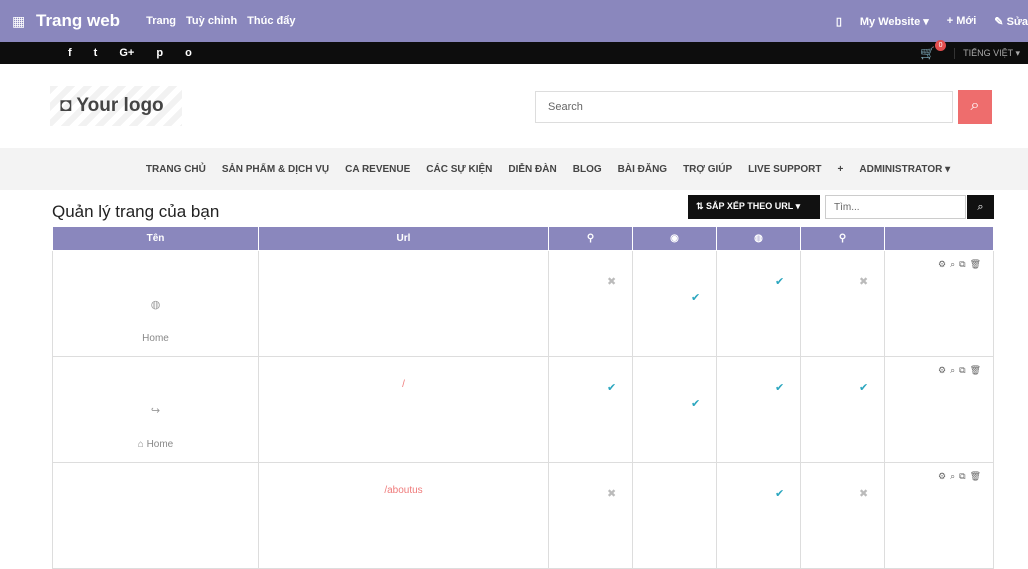 The image size is (1028, 569). Describe the element at coordinates (674, 238) in the screenshot. I see `header-visible: ◉` at that location.